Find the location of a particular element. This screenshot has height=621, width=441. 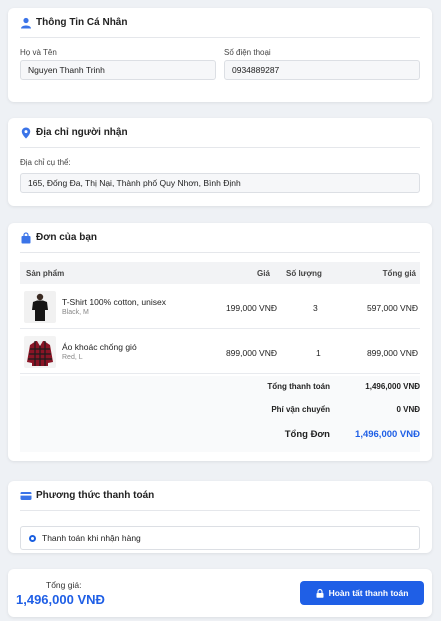

product-quantity: 3 is located at coordinates (315, 308).